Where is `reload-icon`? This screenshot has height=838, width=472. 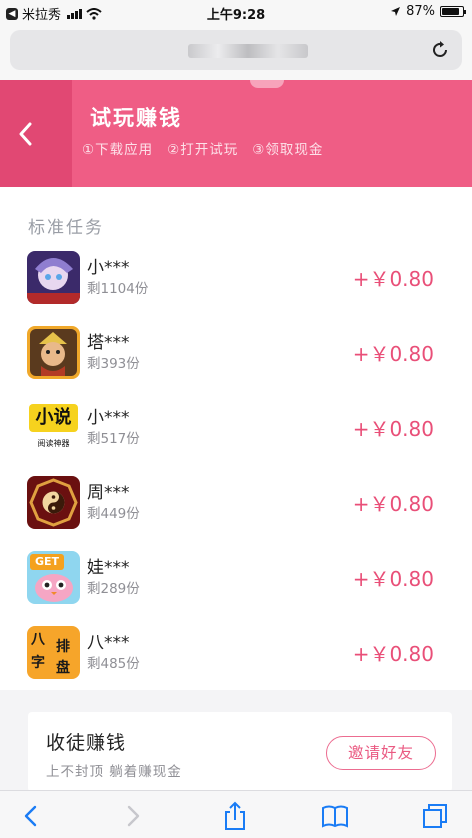 reload-icon is located at coordinates (440, 50).